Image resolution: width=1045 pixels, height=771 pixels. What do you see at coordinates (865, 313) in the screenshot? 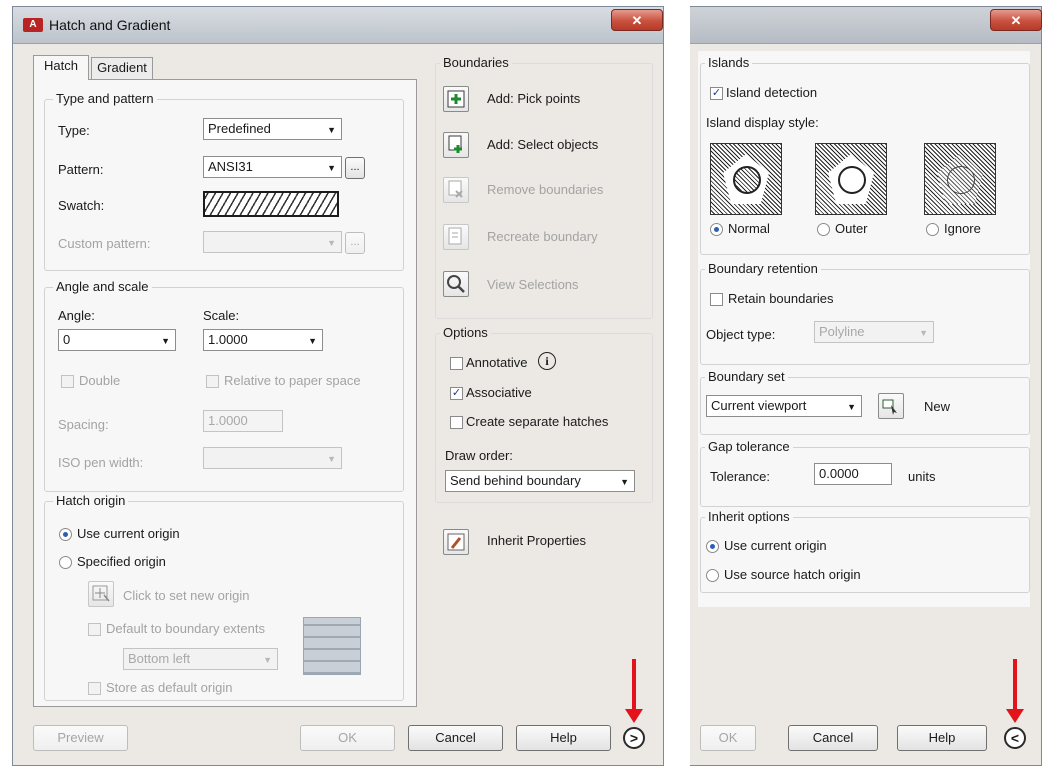
I see `boundary-retention-group: Boundary retention` at bounding box center [865, 313].